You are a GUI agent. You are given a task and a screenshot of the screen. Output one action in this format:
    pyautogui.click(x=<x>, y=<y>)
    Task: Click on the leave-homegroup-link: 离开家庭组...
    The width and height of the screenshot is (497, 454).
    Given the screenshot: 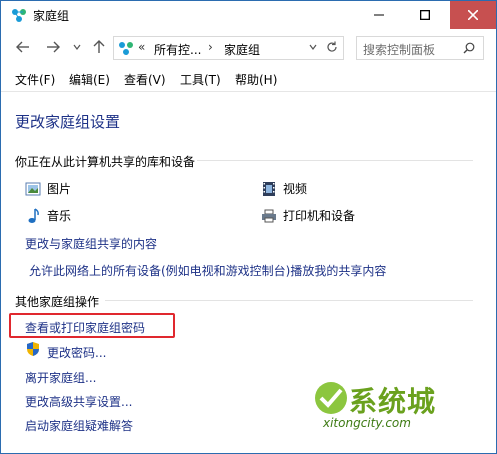 What is the action you would take?
    pyautogui.click(x=60, y=377)
    